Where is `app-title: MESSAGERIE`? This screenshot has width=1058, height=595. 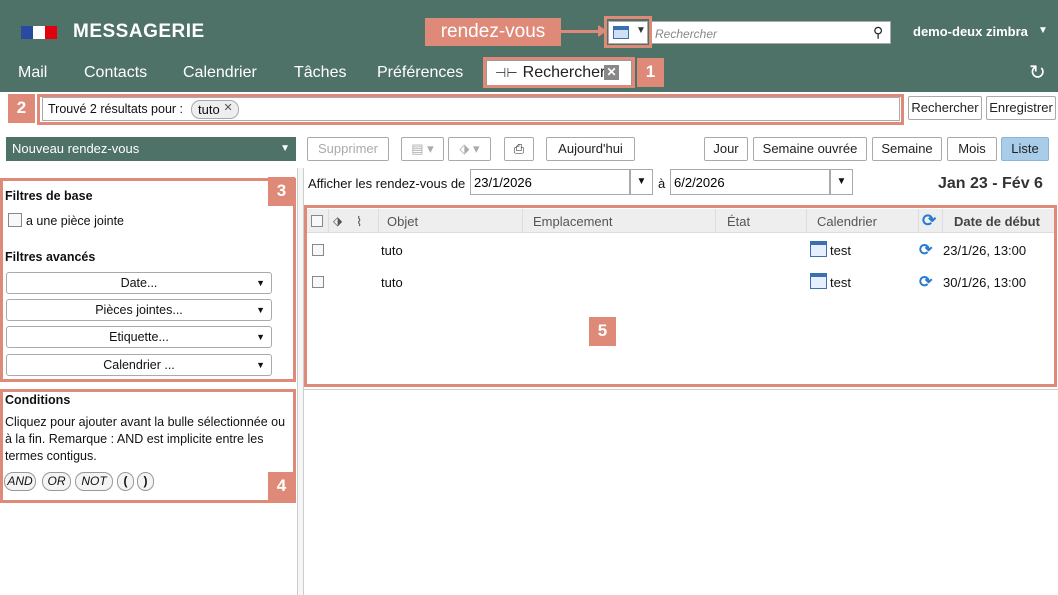 app-title: MESSAGERIE is located at coordinates (139, 31).